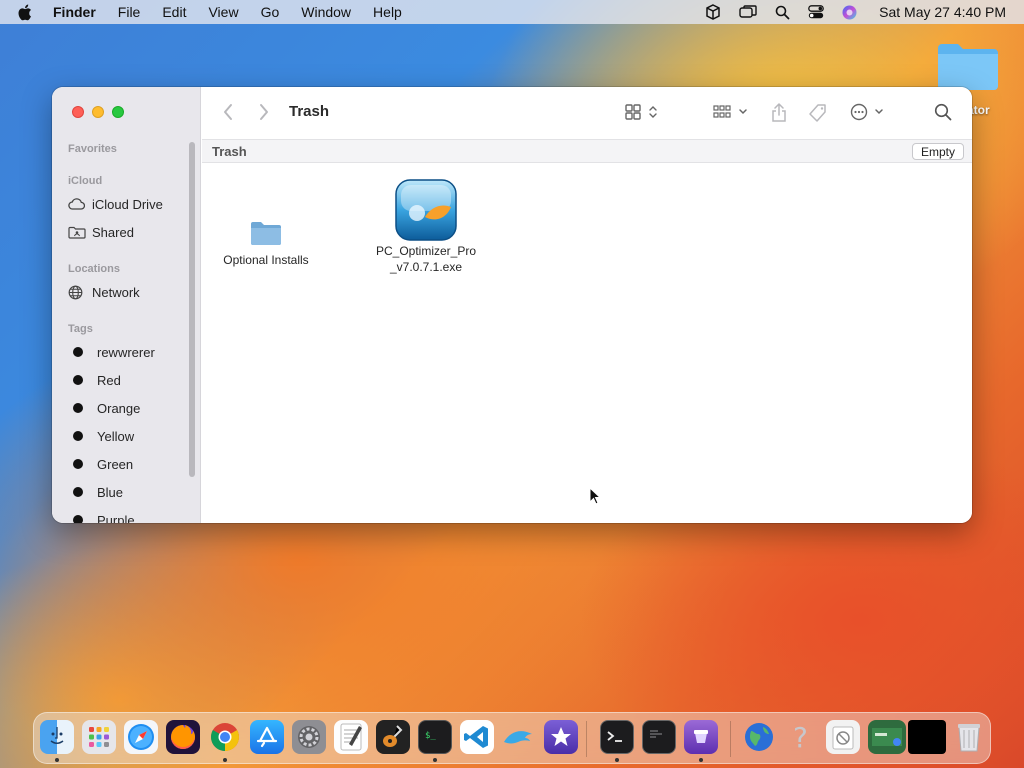 This screenshot has width=1024, height=768. What do you see at coordinates (141, 737) in the screenshot?
I see `safari-icon` at bounding box center [141, 737].